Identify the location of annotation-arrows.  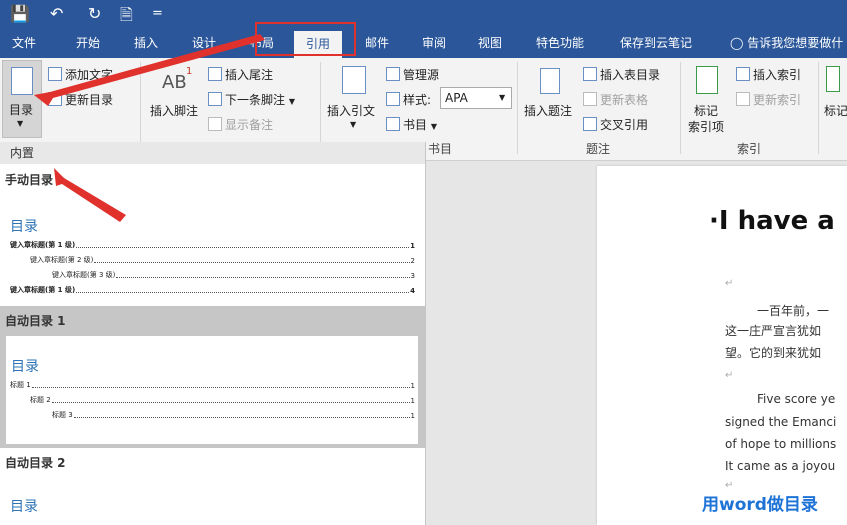
(149, 128).